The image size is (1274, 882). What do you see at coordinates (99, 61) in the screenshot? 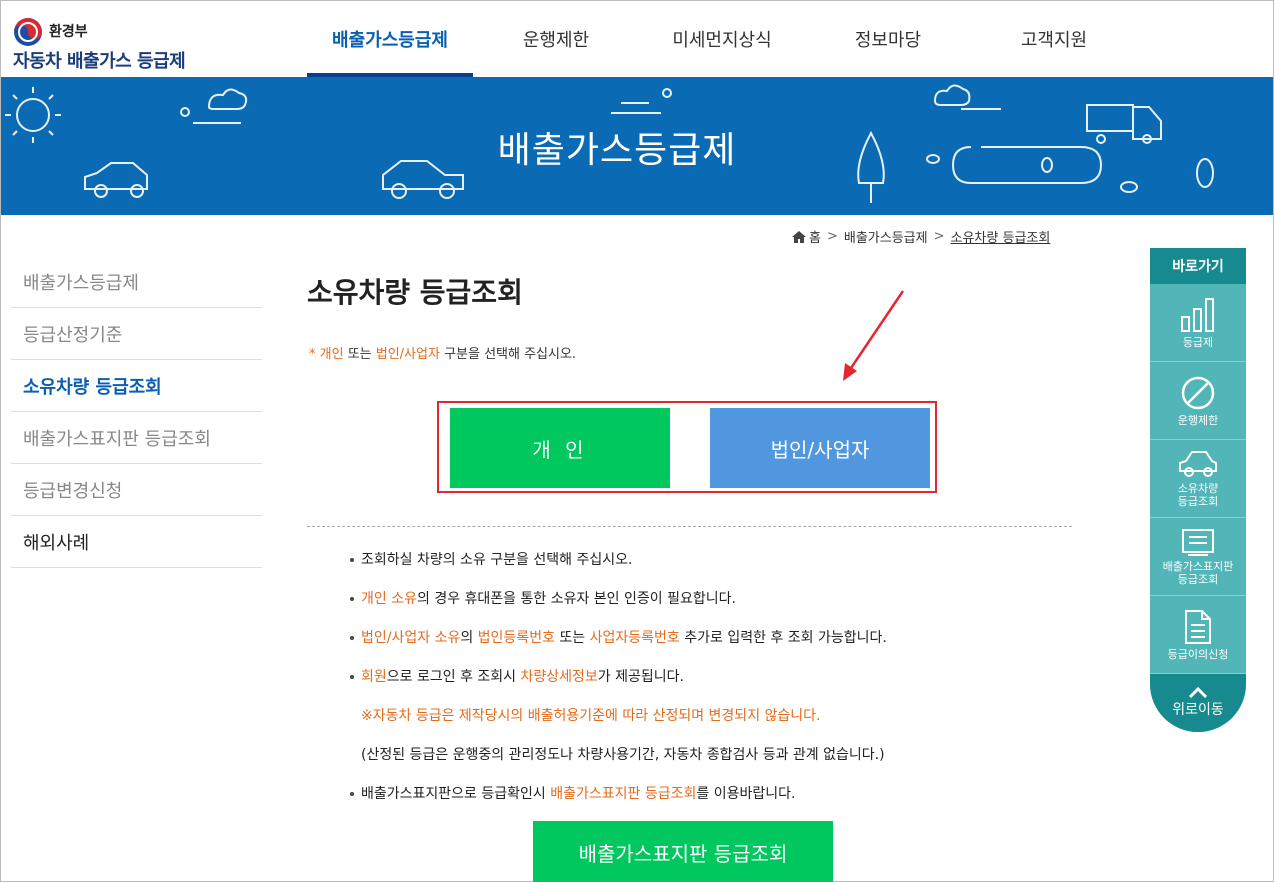
I see `site-name: 자동차 배출가스 등급제` at bounding box center [99, 61].